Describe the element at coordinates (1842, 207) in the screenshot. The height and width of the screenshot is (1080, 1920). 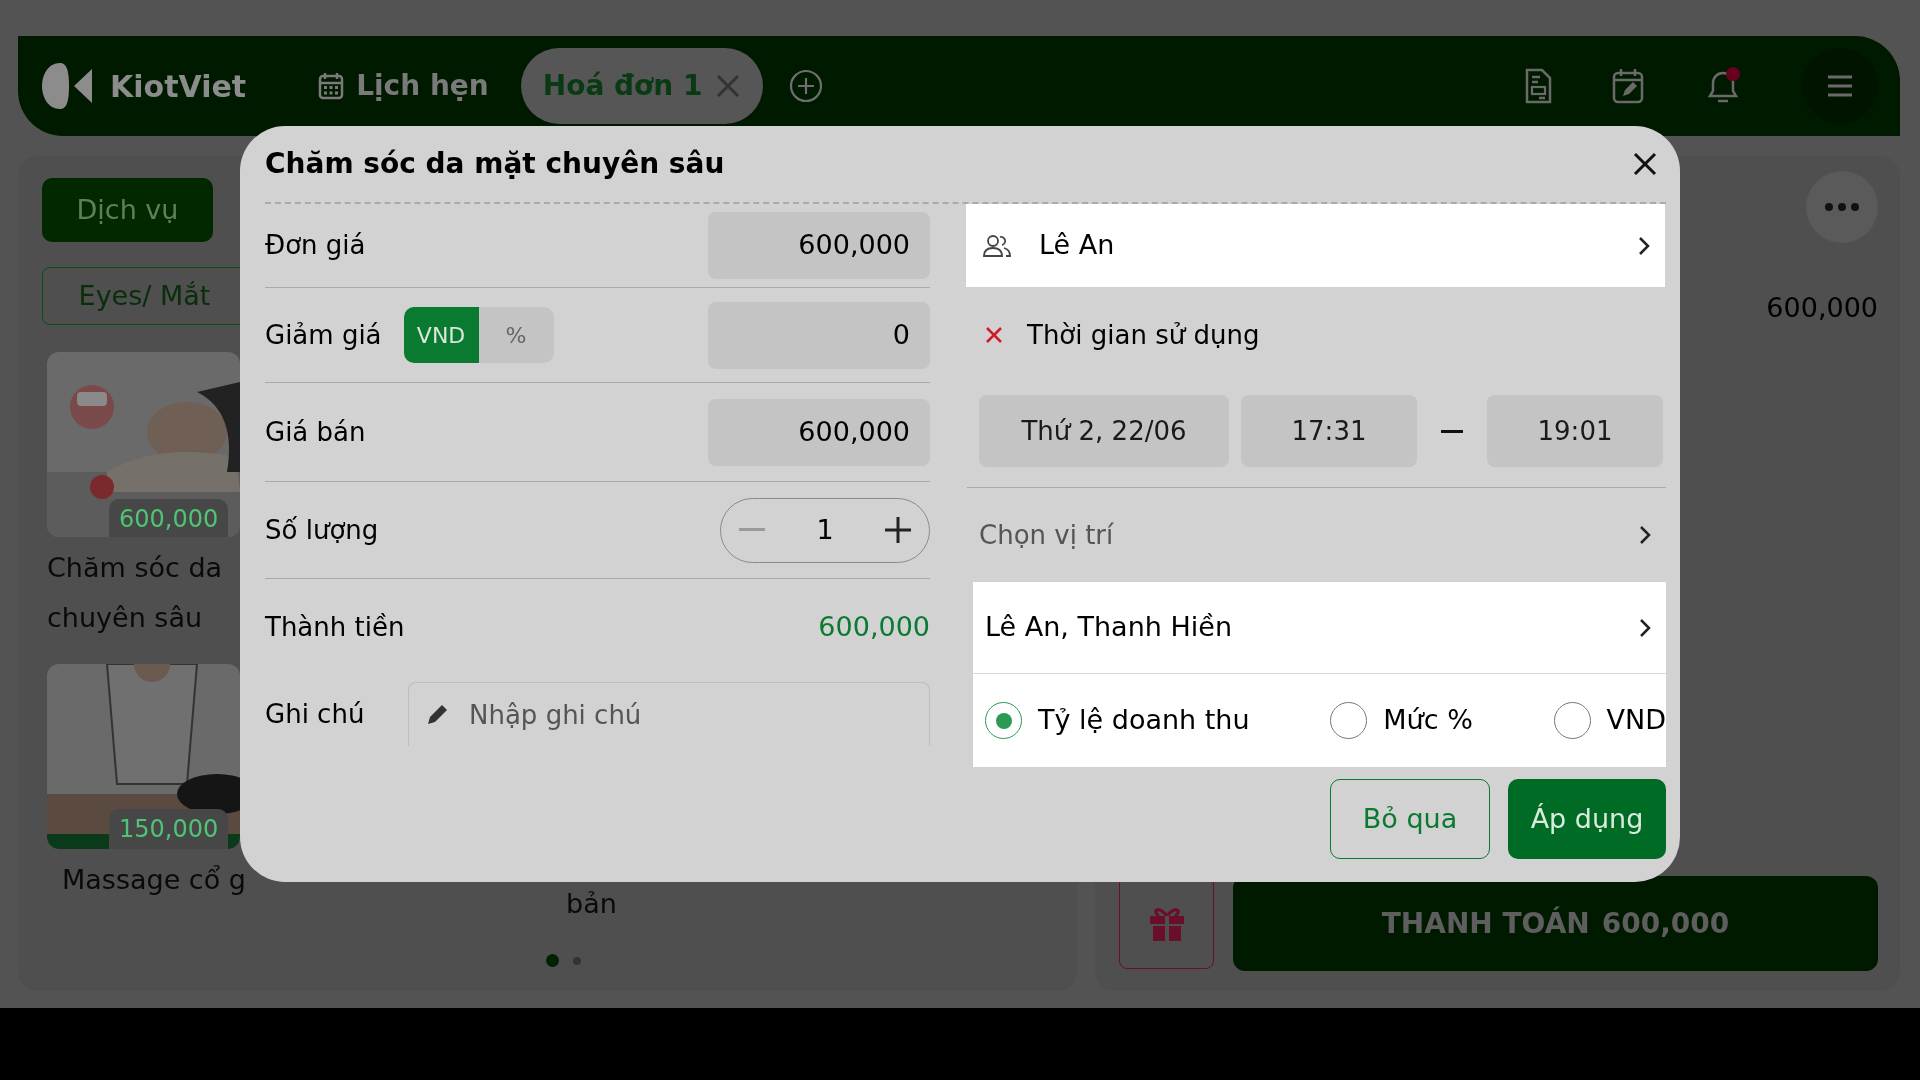
I see `more-icon` at that location.